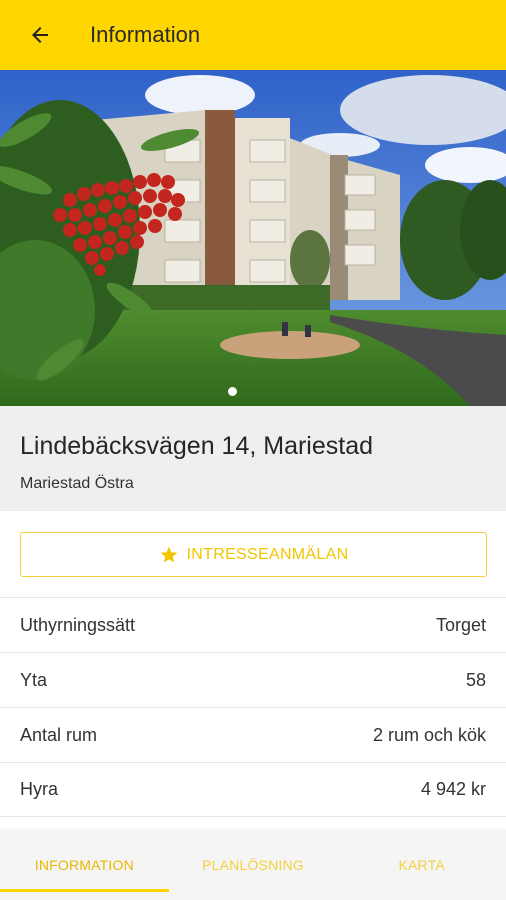 This screenshot has width=506, height=900. Describe the element at coordinates (421, 865) in the screenshot. I see `tab-map: KARTA` at that location.